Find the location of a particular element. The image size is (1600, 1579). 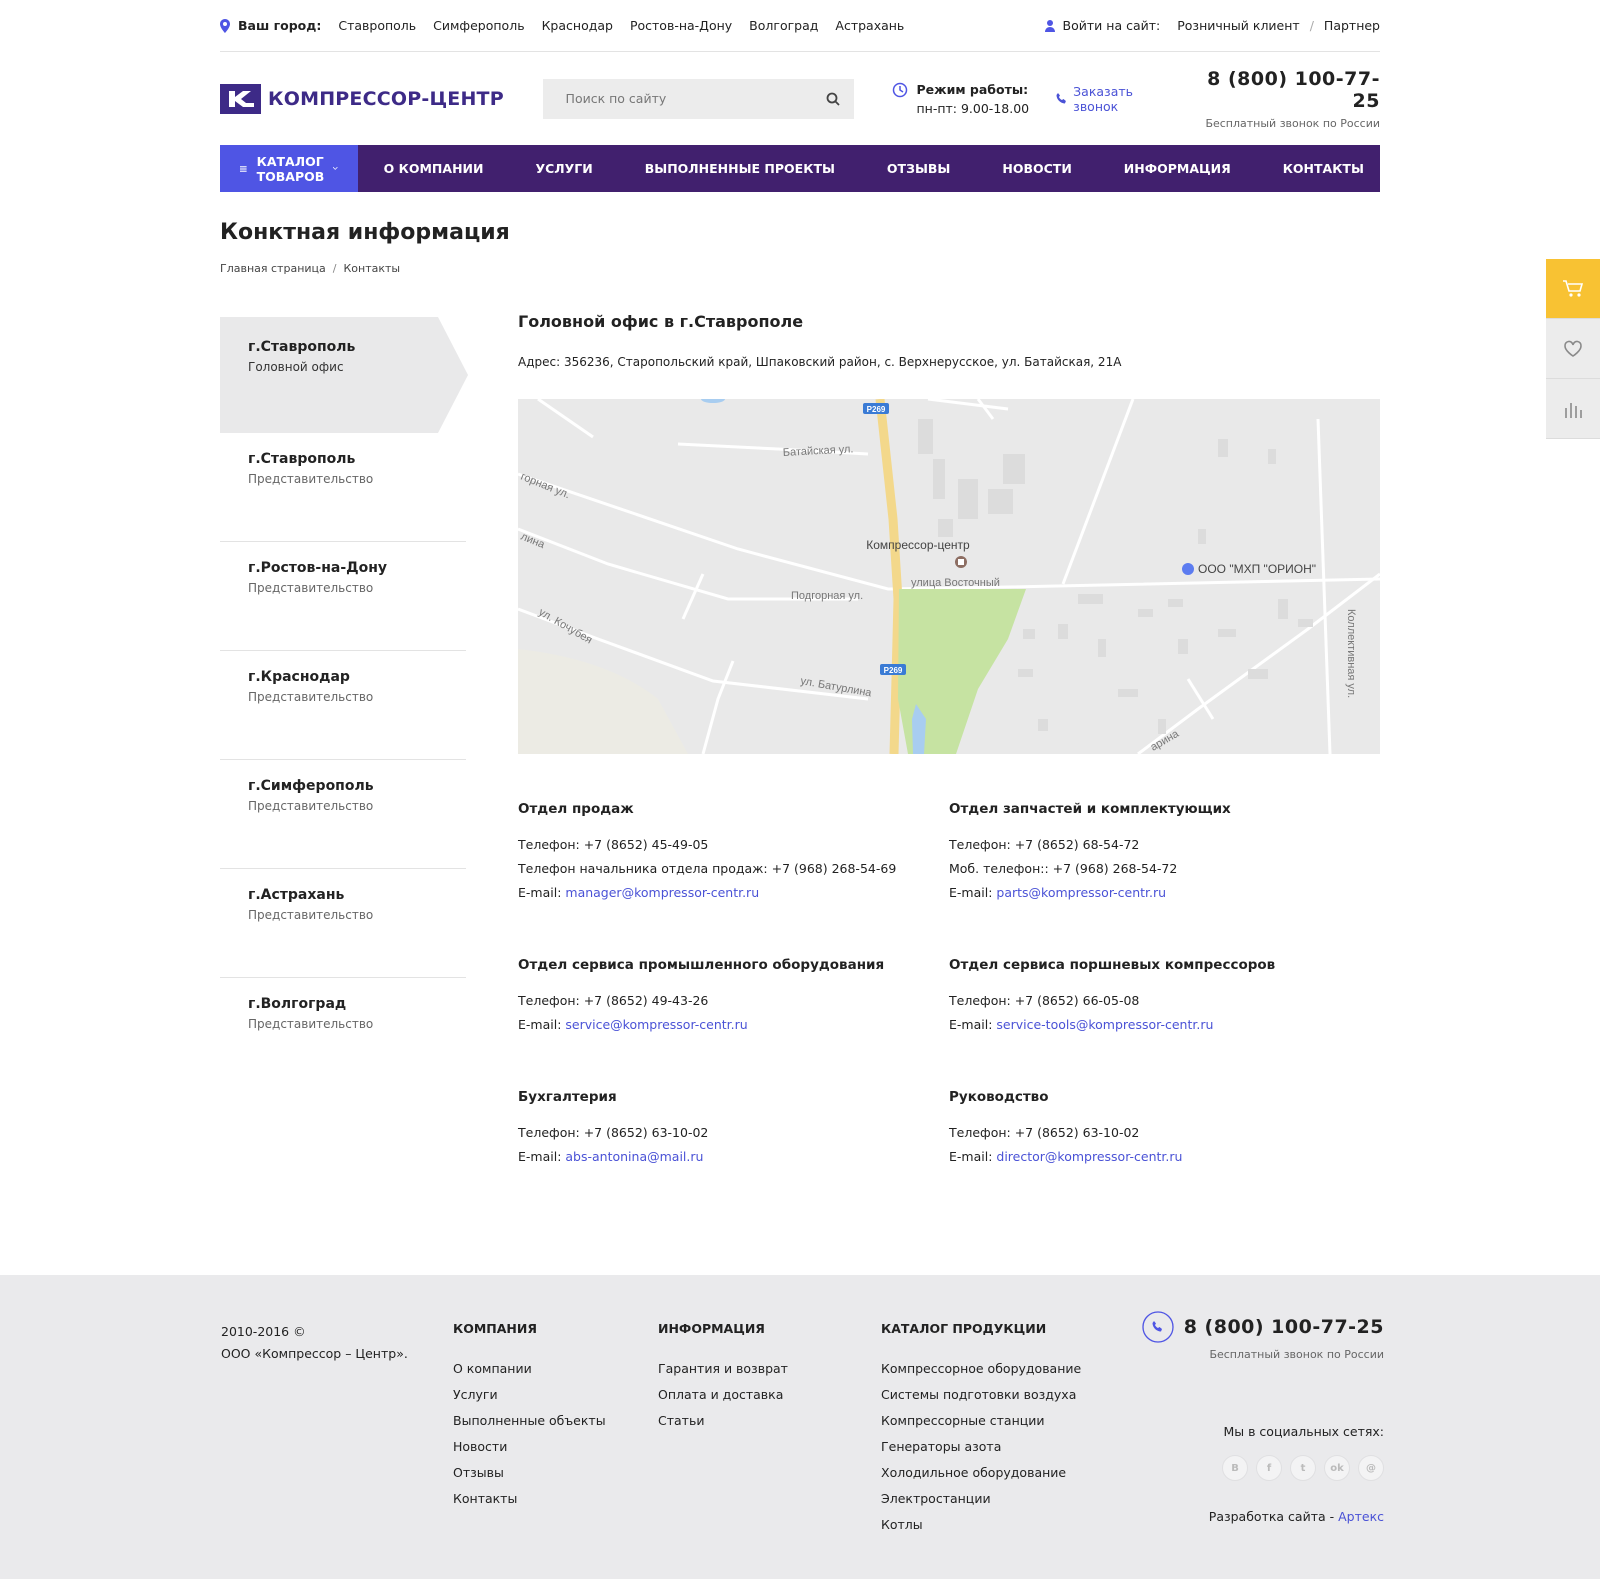

footer-link: Электростанции is located at coordinates (981, 1499).